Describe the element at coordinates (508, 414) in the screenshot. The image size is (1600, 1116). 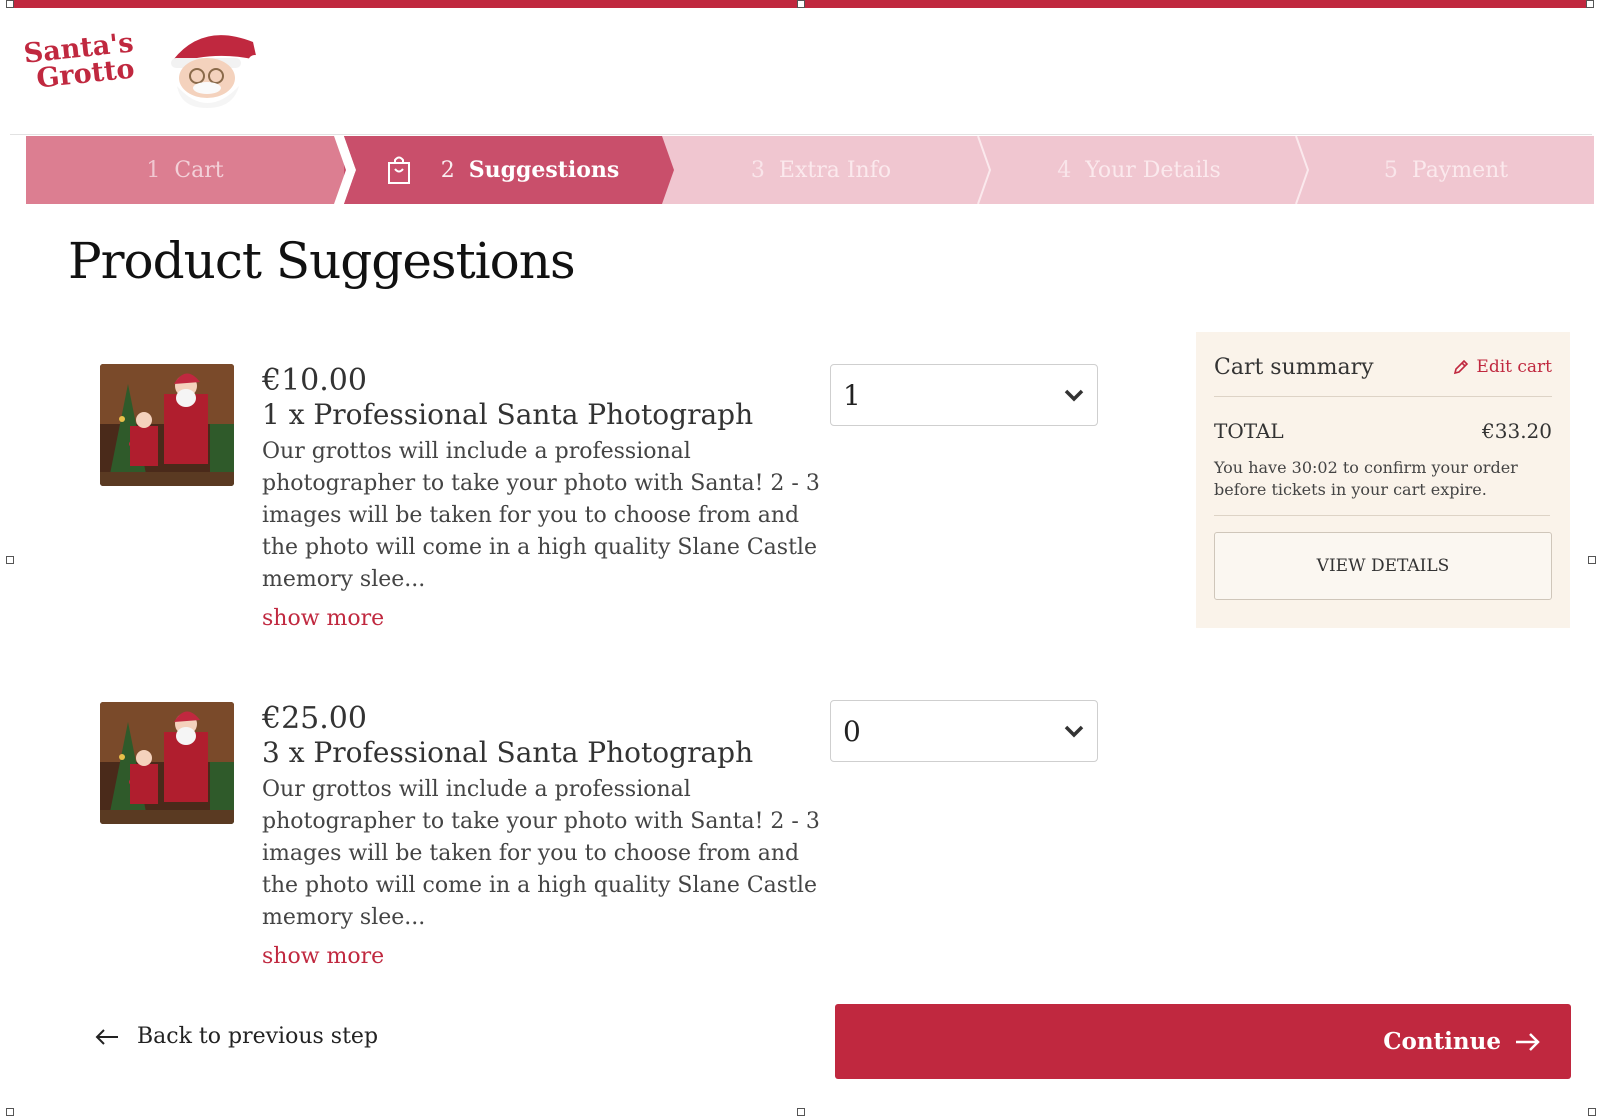
I see `product-name: 1 x Professional Santa Photograph` at that location.